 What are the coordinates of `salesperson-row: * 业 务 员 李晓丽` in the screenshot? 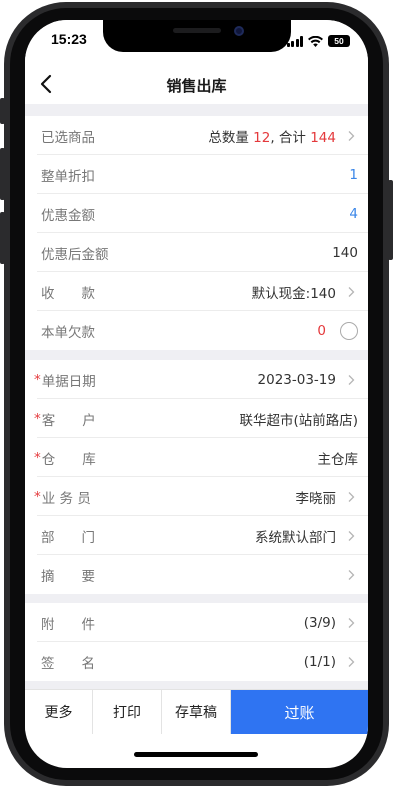 It's located at (196, 496).